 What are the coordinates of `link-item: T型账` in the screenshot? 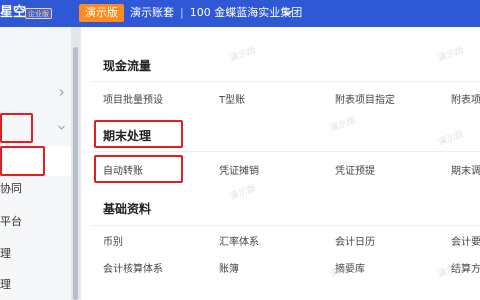 It's located at (232, 101).